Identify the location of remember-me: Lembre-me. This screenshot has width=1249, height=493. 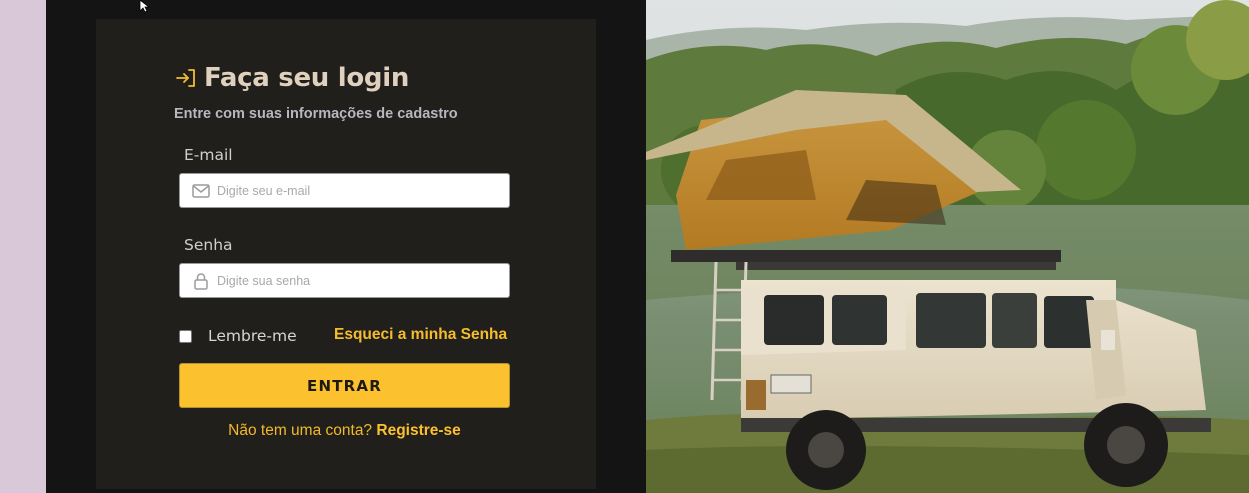
(238, 336).